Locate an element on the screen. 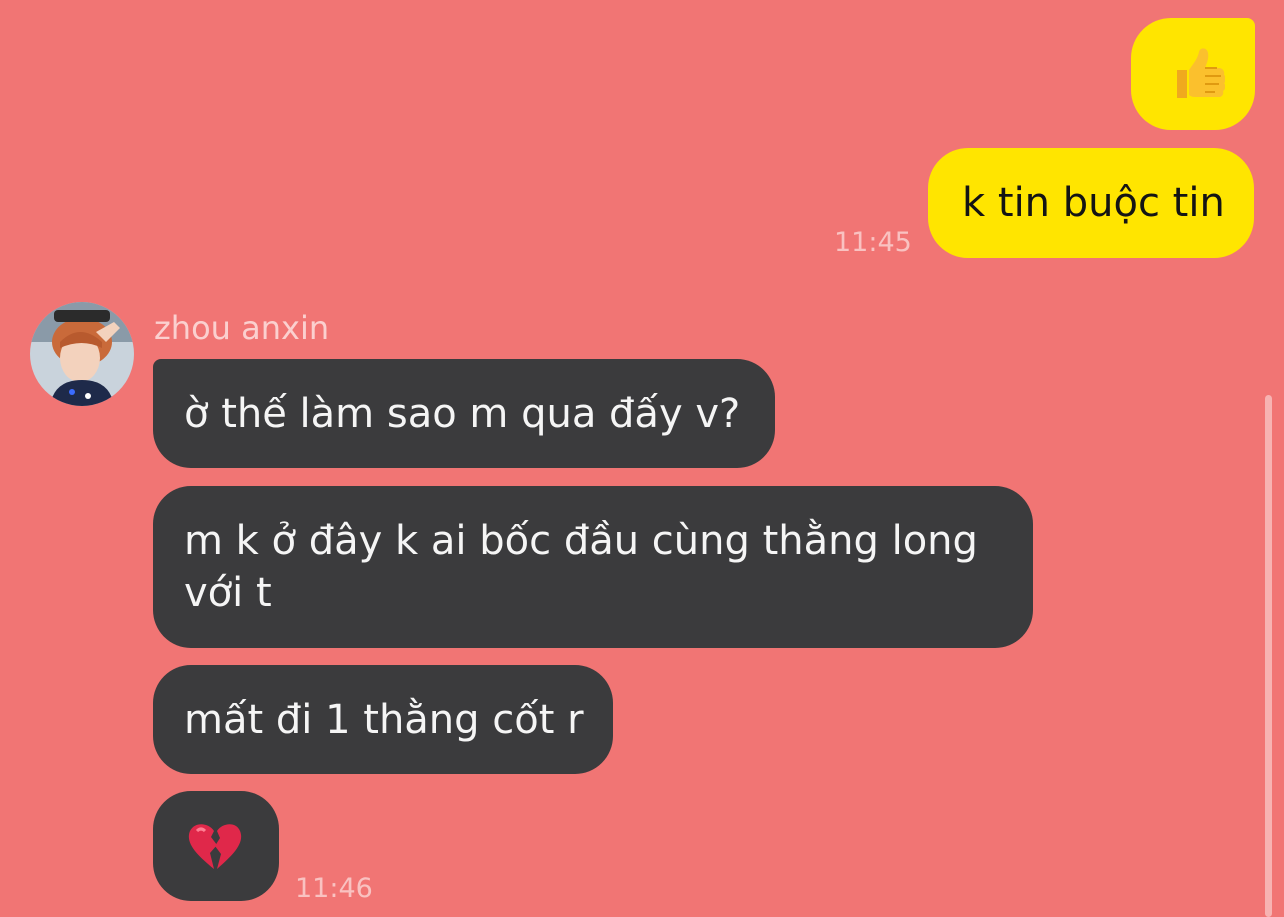 This screenshot has width=1284, height=917. message-text: ờ thế làm sao m qua đấy v? is located at coordinates (462, 414).